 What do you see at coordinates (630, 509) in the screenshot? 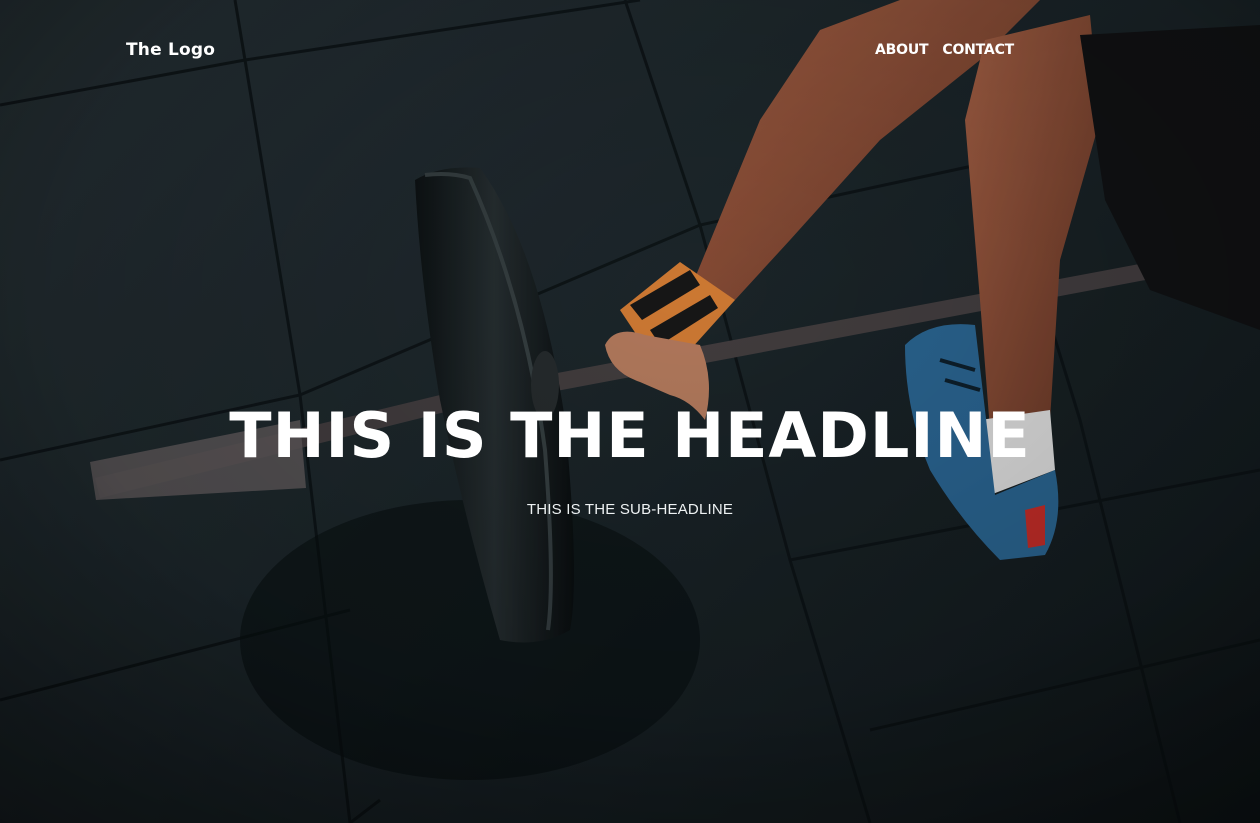
I see `hero-subheadline: THIS IS THE SUB-HEADLINE` at bounding box center [630, 509].